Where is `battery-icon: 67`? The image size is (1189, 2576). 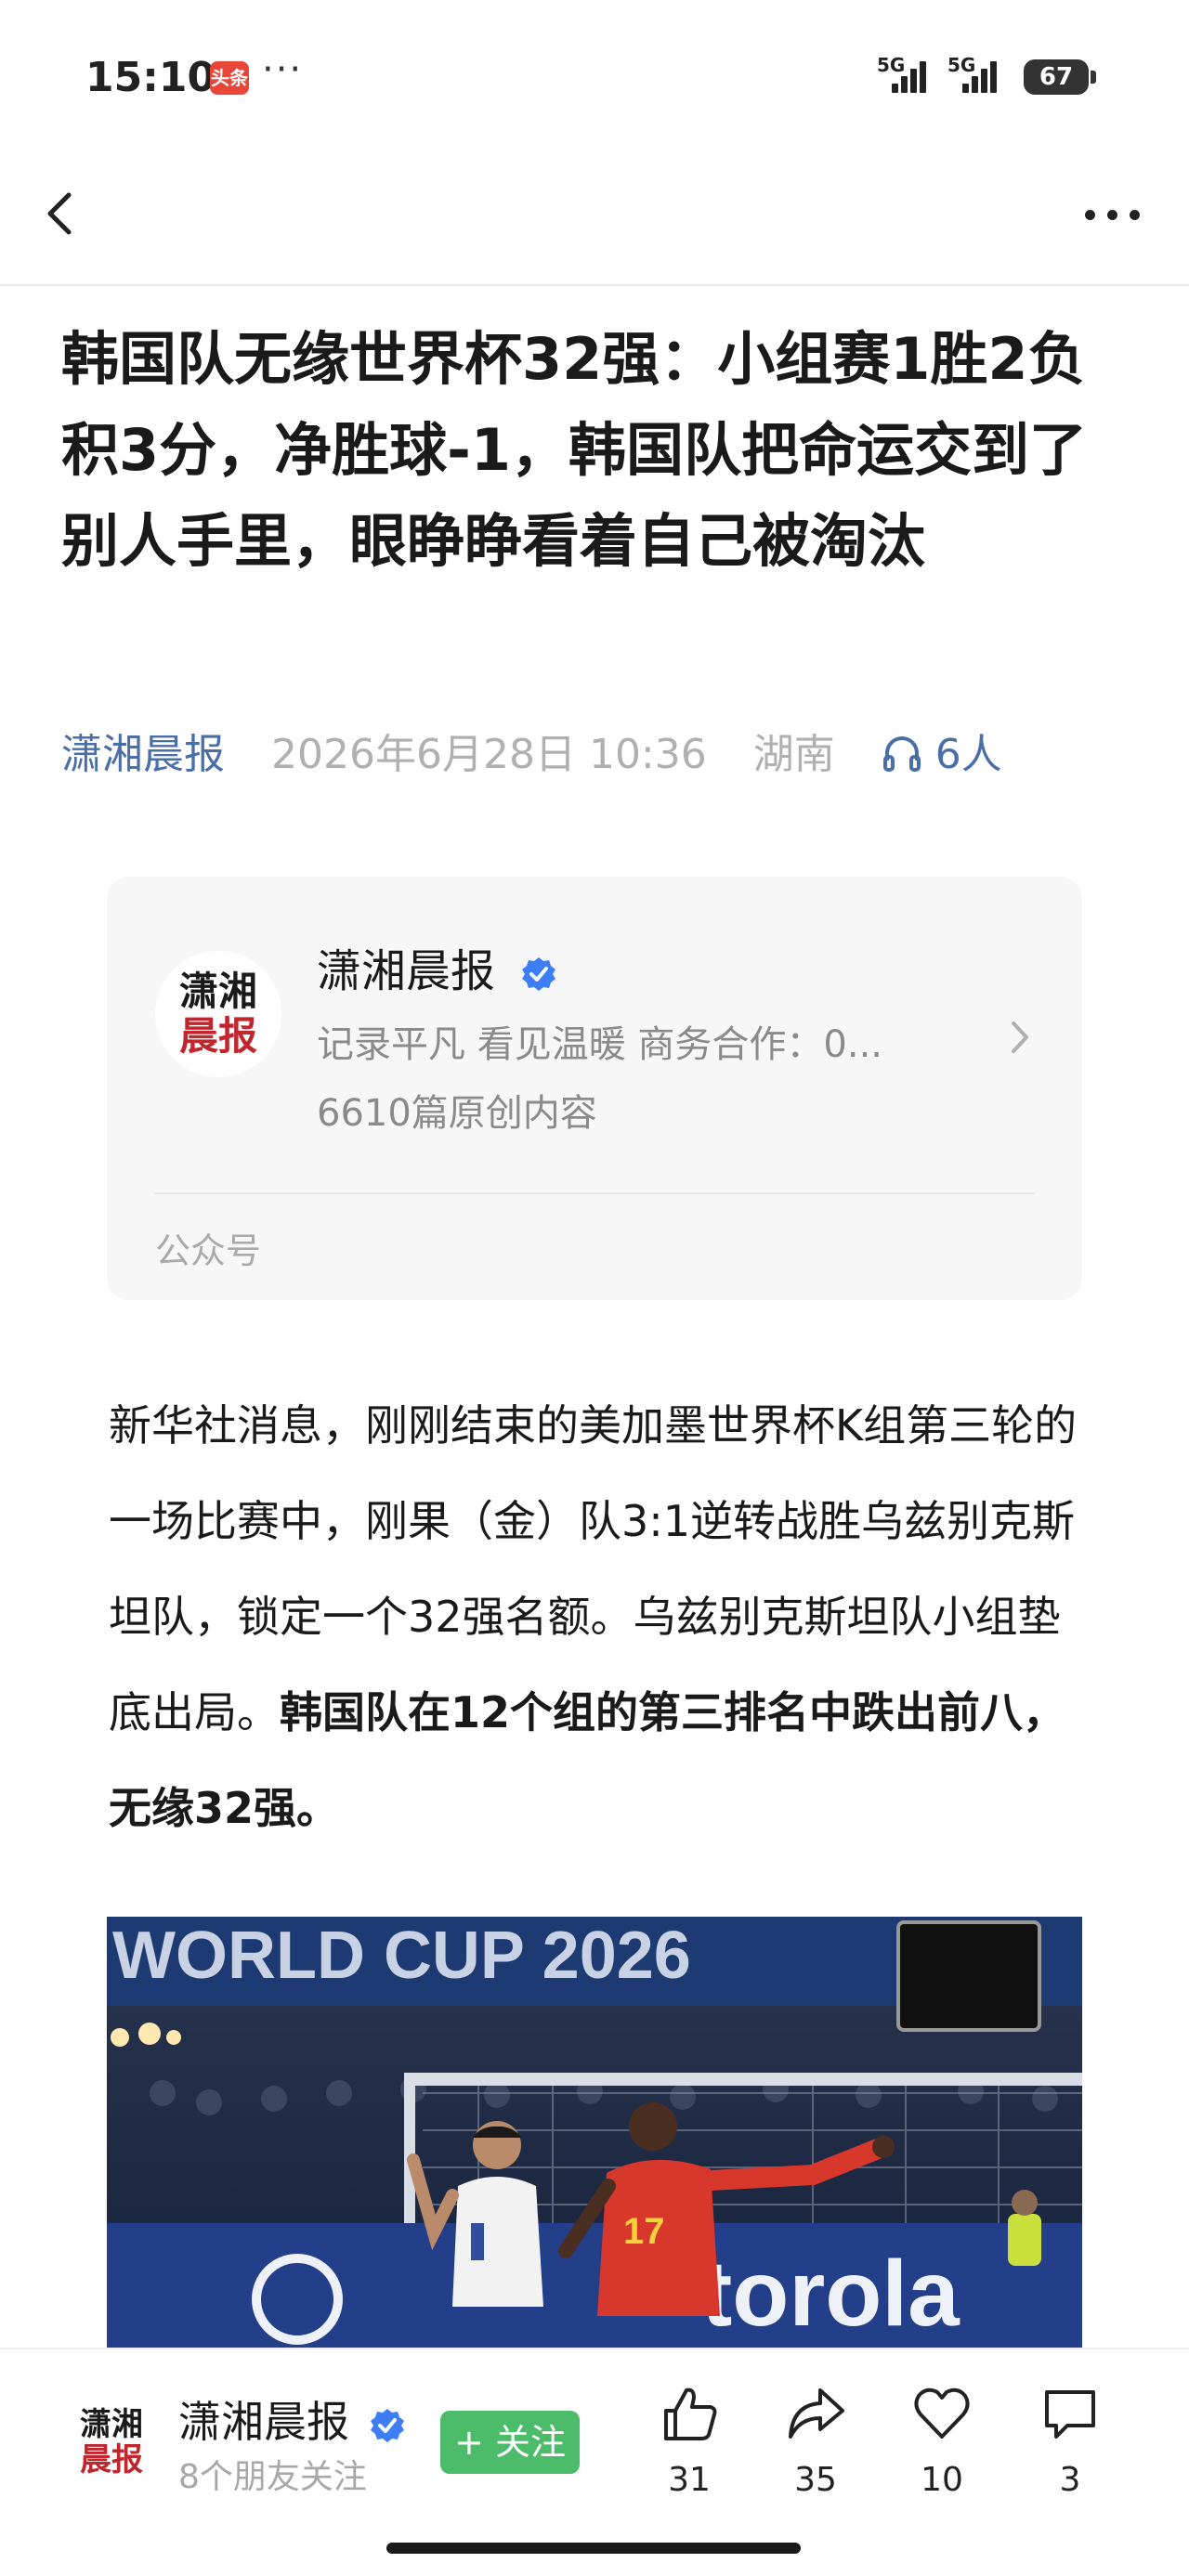 battery-icon: 67 is located at coordinates (1056, 77).